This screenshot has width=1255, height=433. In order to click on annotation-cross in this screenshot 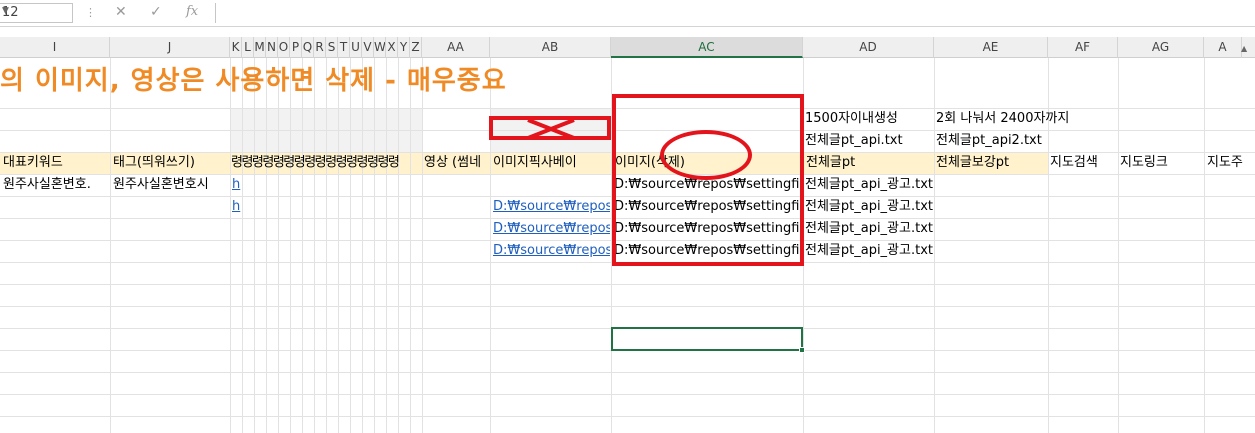, I will do `click(551, 129)`.